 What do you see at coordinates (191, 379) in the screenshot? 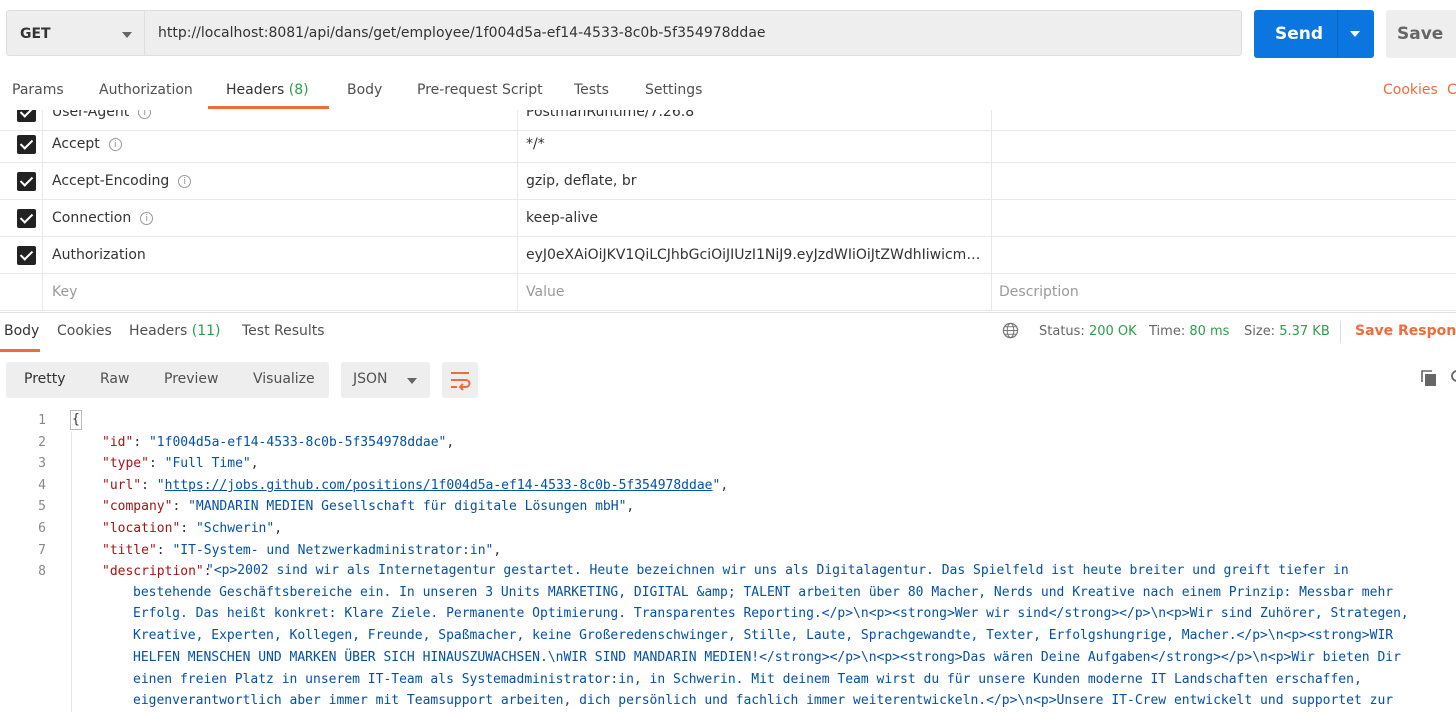
I see `preview-button: Preview` at bounding box center [191, 379].